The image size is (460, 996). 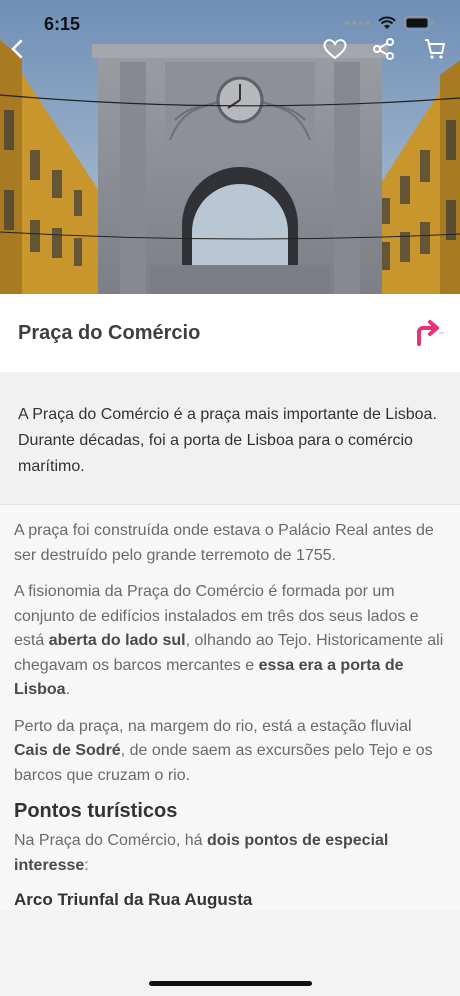 I want to click on battery-icon, so click(x=418, y=23).